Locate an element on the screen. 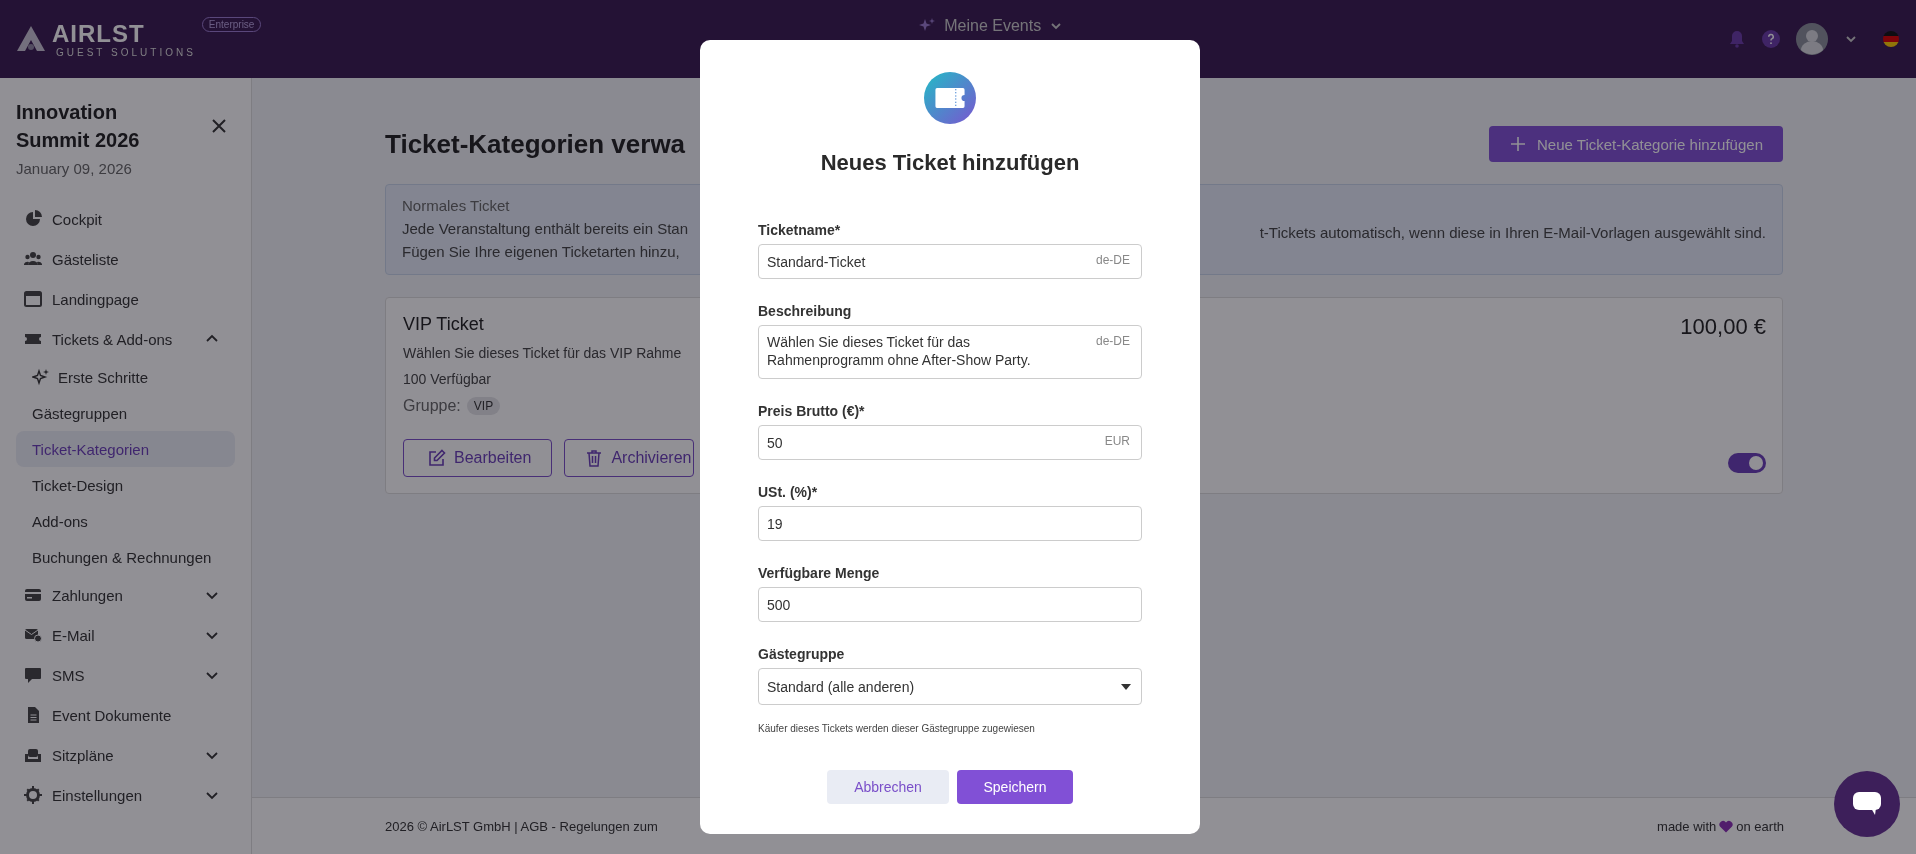  logo-icon is located at coordinates (31, 39).